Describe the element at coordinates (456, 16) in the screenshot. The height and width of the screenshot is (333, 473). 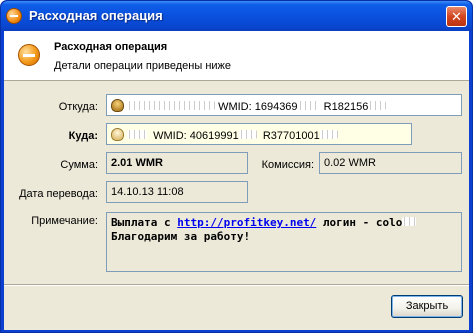
I see `window-close-button: ✕` at that location.